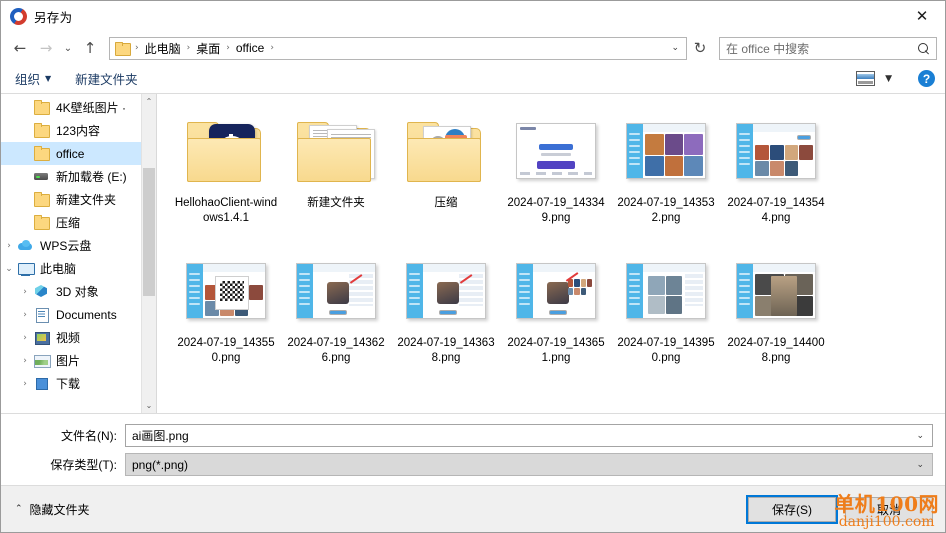 Image resolution: width=946 pixels, height=533 pixels. Describe the element at coordinates (91, 177) in the screenshot. I see `sidebar-item-label: 新加载卷 (E:)` at that location.